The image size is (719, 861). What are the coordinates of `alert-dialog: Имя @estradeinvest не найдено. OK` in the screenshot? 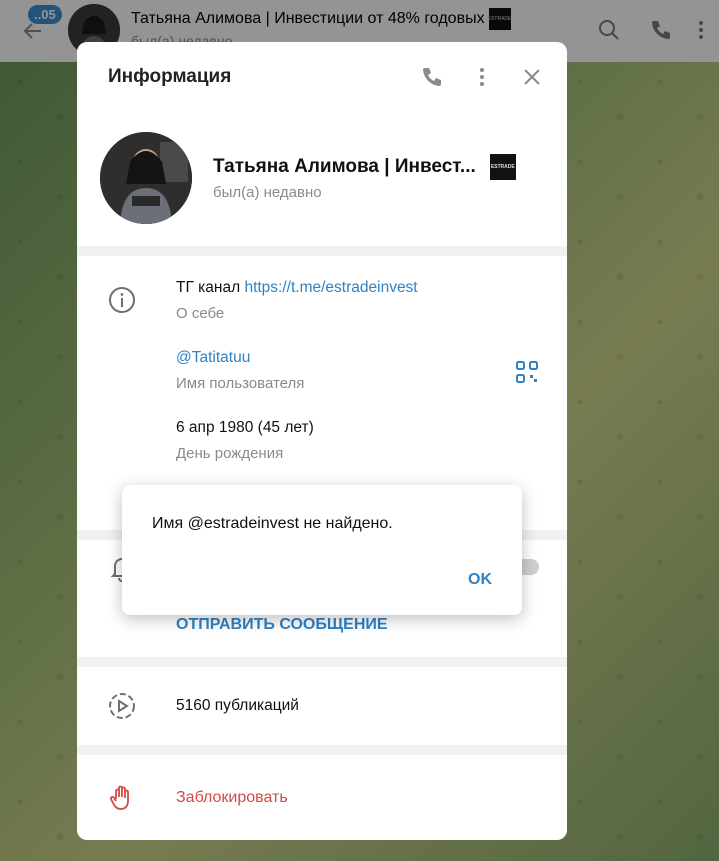 It's located at (322, 550).